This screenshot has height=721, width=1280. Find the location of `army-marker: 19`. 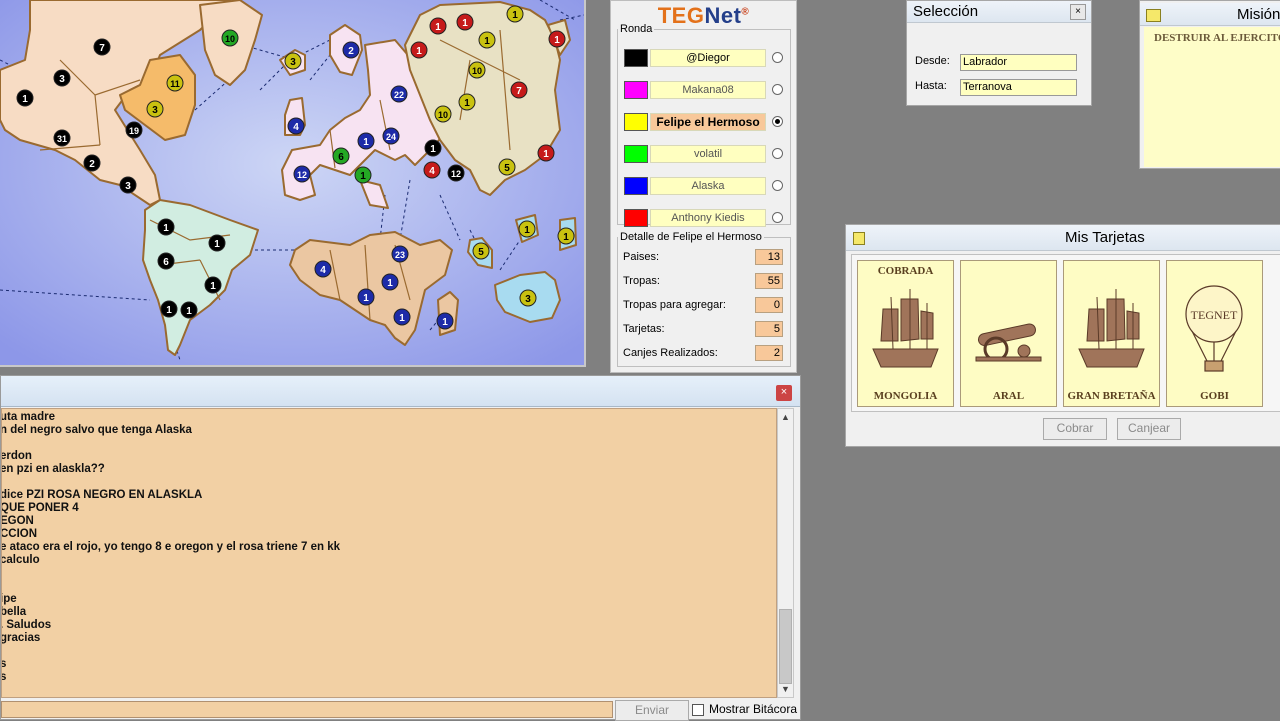

army-marker: 19 is located at coordinates (134, 130).